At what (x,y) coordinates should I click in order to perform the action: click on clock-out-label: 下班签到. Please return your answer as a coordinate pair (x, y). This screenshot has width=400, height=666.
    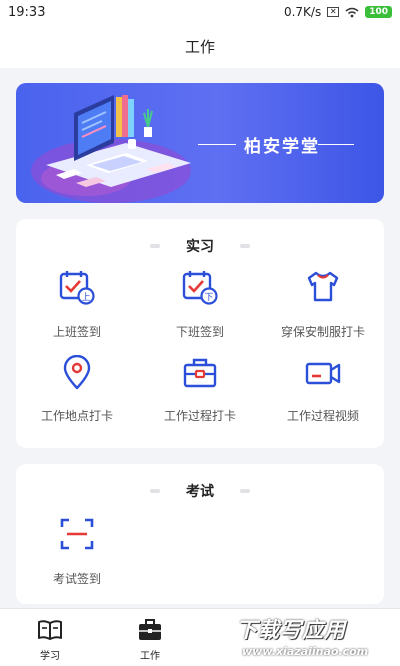
    Looking at the image, I should click on (199, 332).